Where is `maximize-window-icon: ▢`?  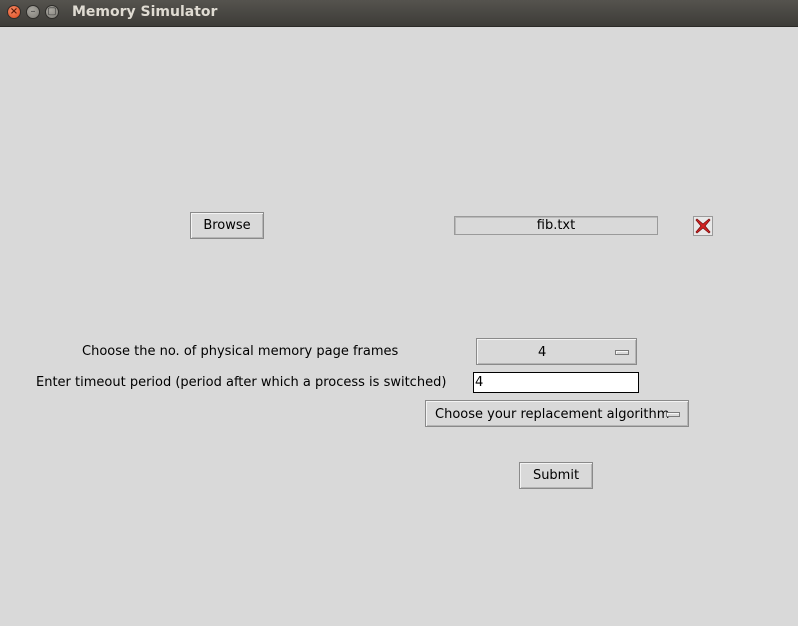 maximize-window-icon: ▢ is located at coordinates (52, 12).